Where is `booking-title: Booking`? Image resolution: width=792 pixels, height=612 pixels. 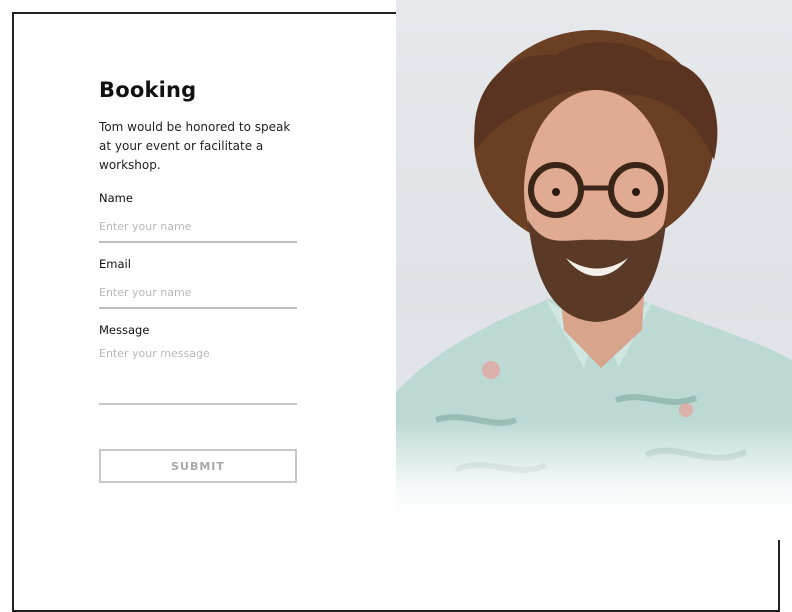 booking-title: Booking is located at coordinates (148, 90).